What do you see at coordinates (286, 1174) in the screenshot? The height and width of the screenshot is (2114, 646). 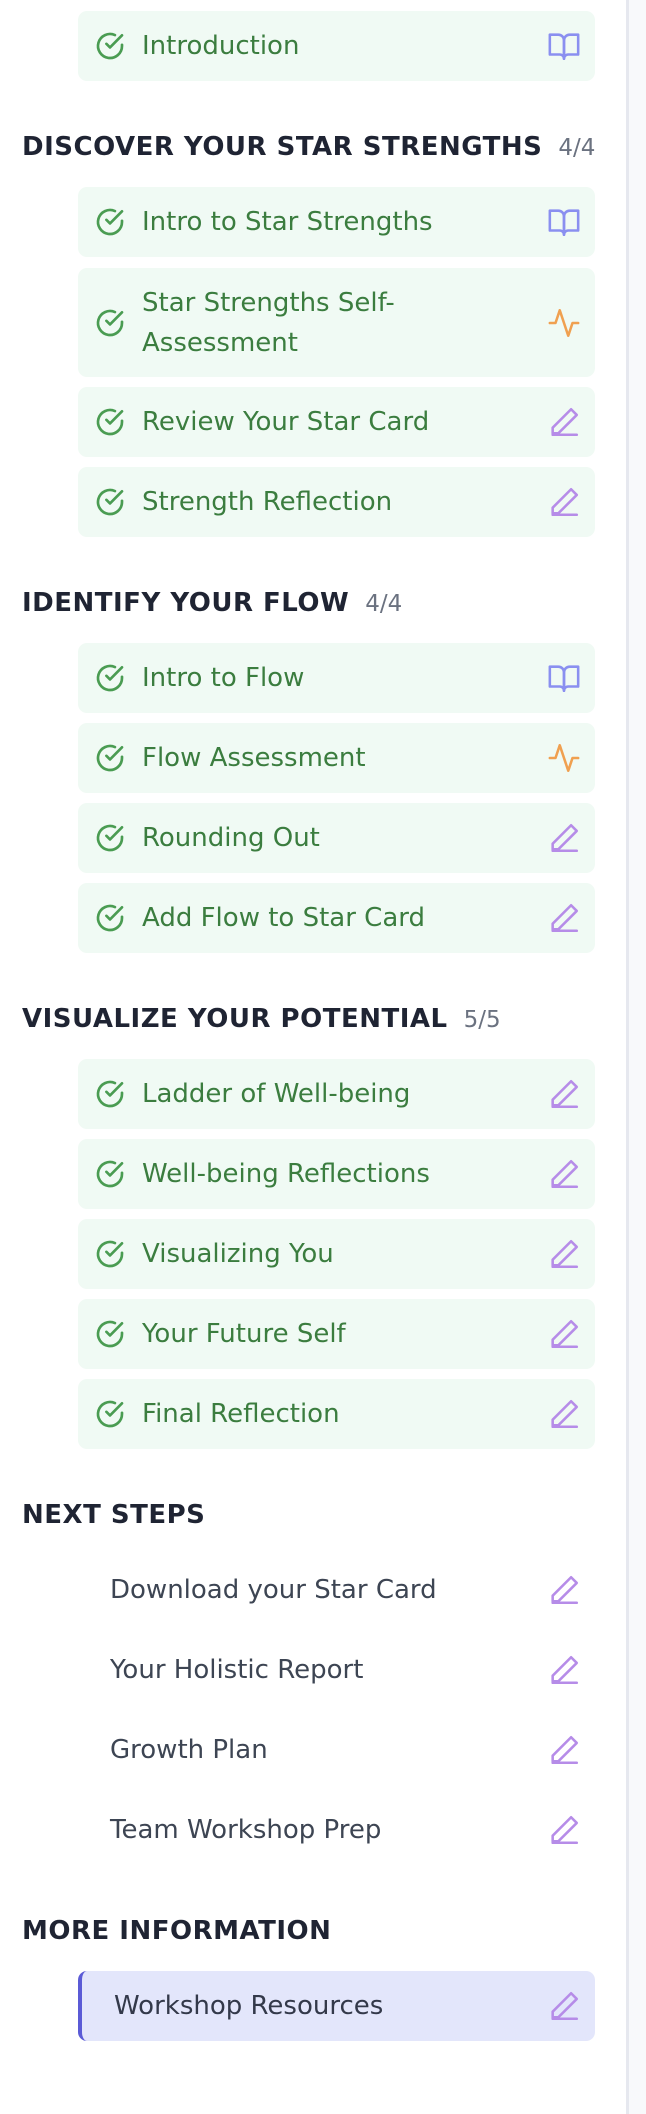 I see `nav-item-label: Well-being Reflections` at bounding box center [286, 1174].